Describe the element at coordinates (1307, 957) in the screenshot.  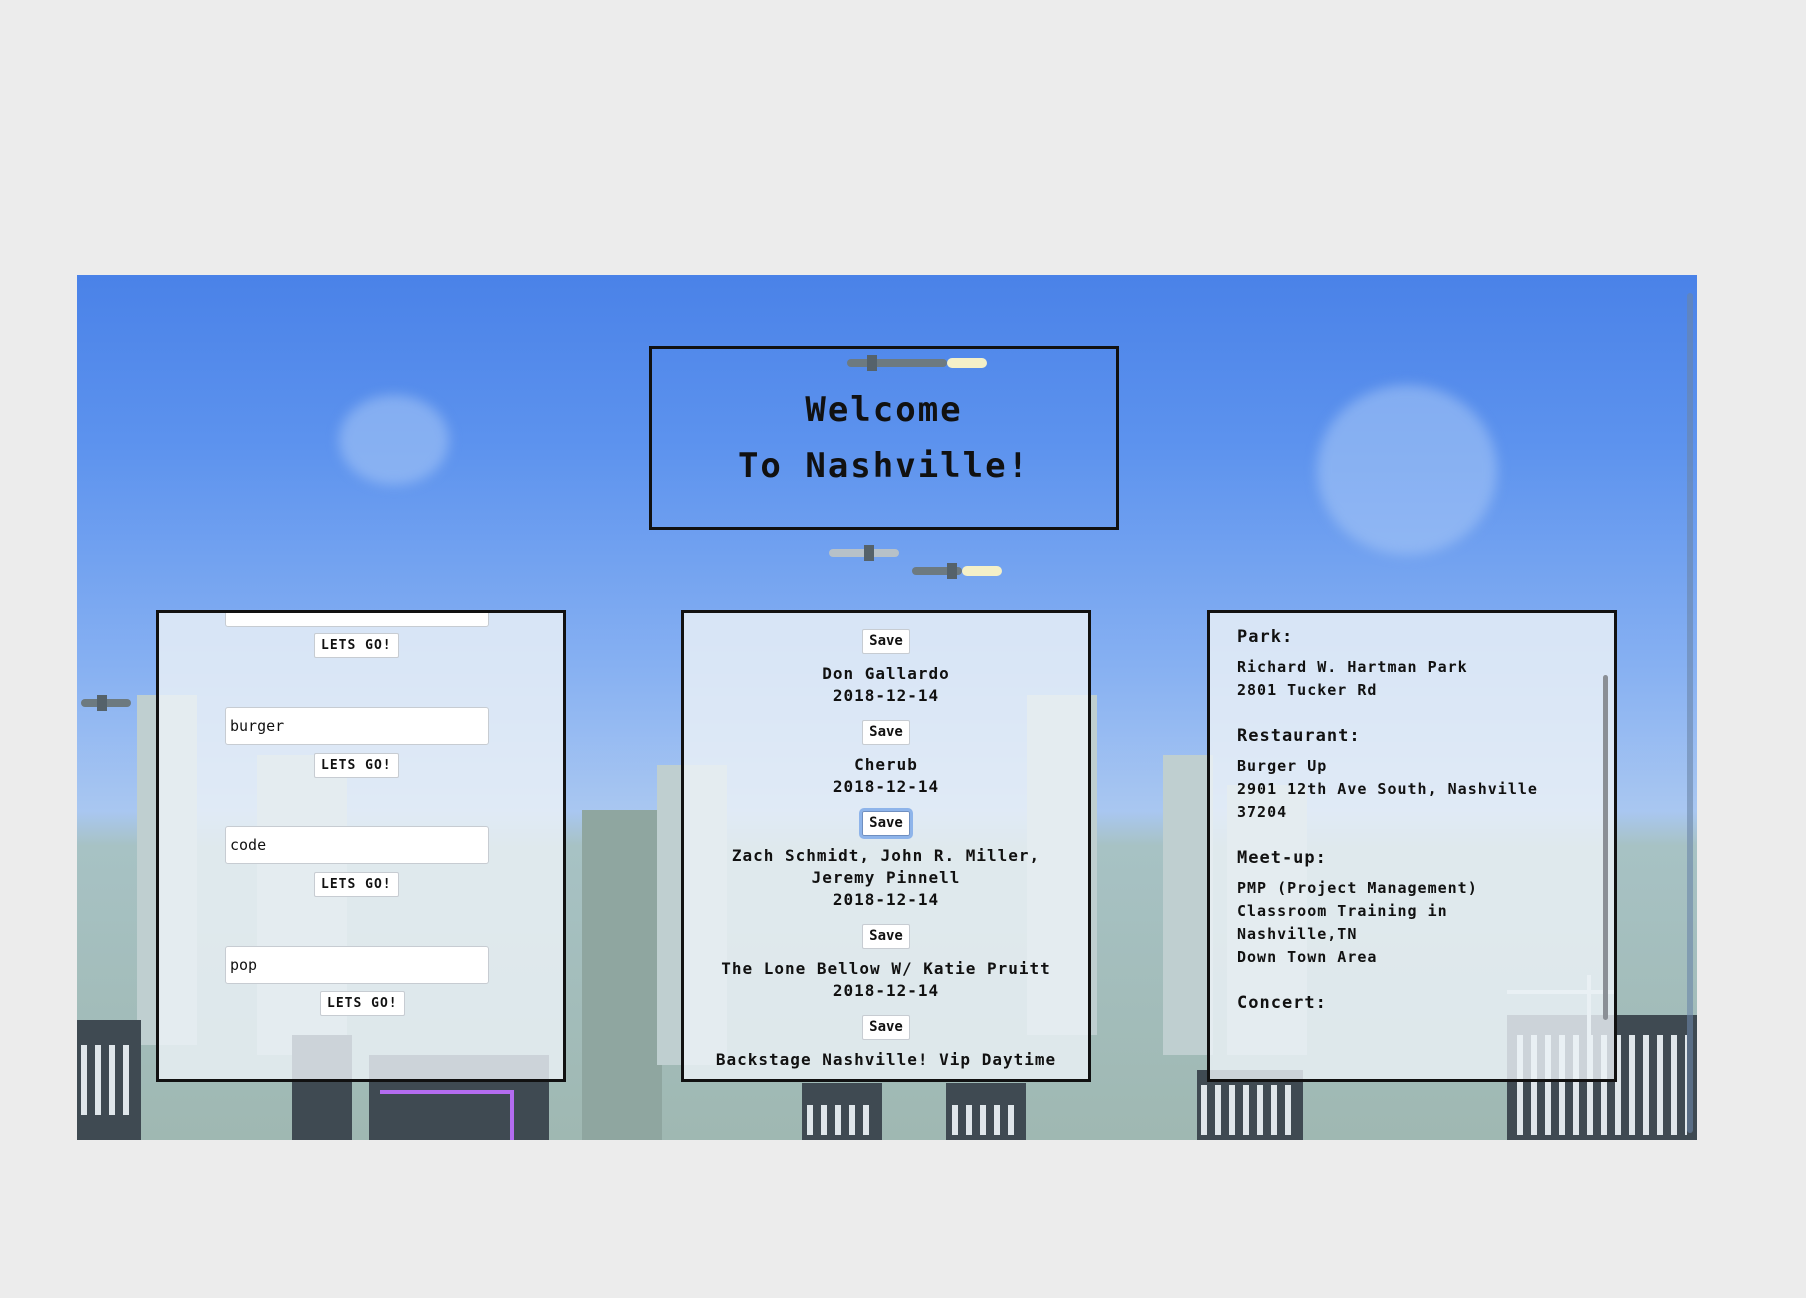
I see `saved-line: Down Town Area` at that location.